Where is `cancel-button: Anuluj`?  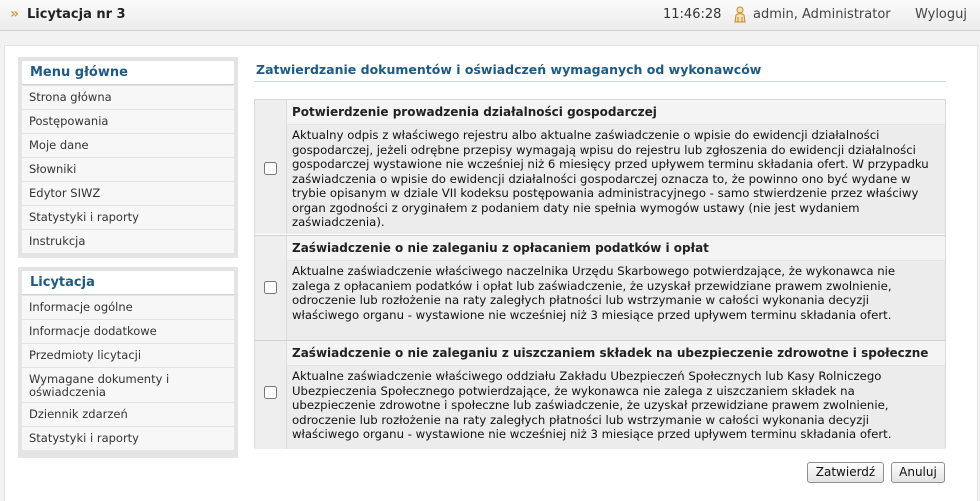
cancel-button: Anuluj is located at coordinates (918, 472).